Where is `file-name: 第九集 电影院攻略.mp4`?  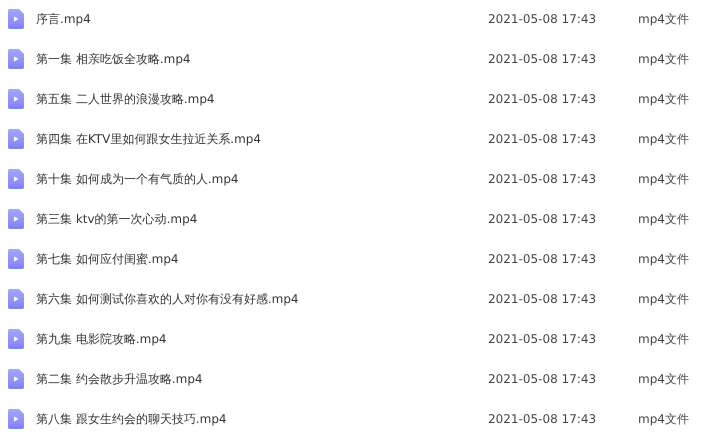 file-name: 第九集 电影院攻略.mp4 is located at coordinates (262, 339).